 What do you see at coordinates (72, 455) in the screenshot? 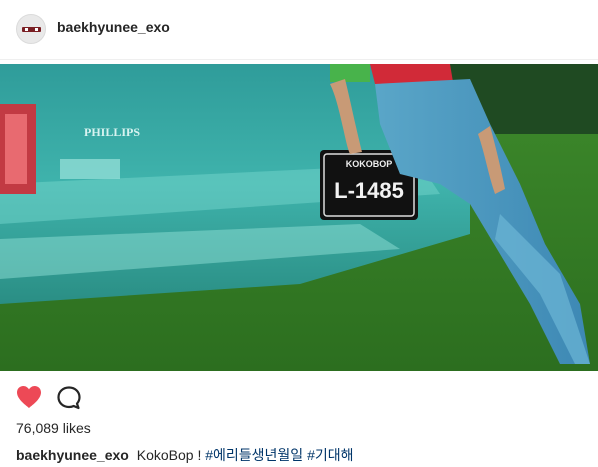
I see `caption-username: baekhyunee_exo` at bounding box center [72, 455].